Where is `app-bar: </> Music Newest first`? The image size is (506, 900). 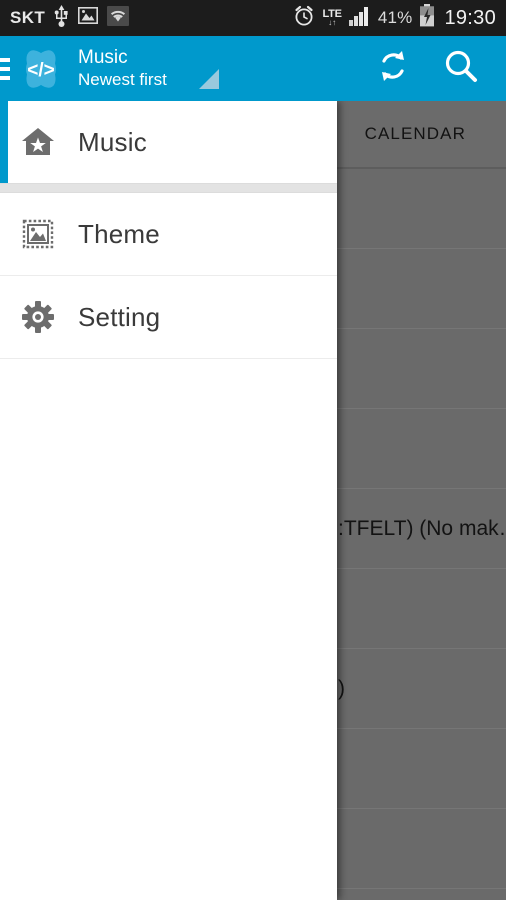 app-bar: </> Music Newest first is located at coordinates (253, 68).